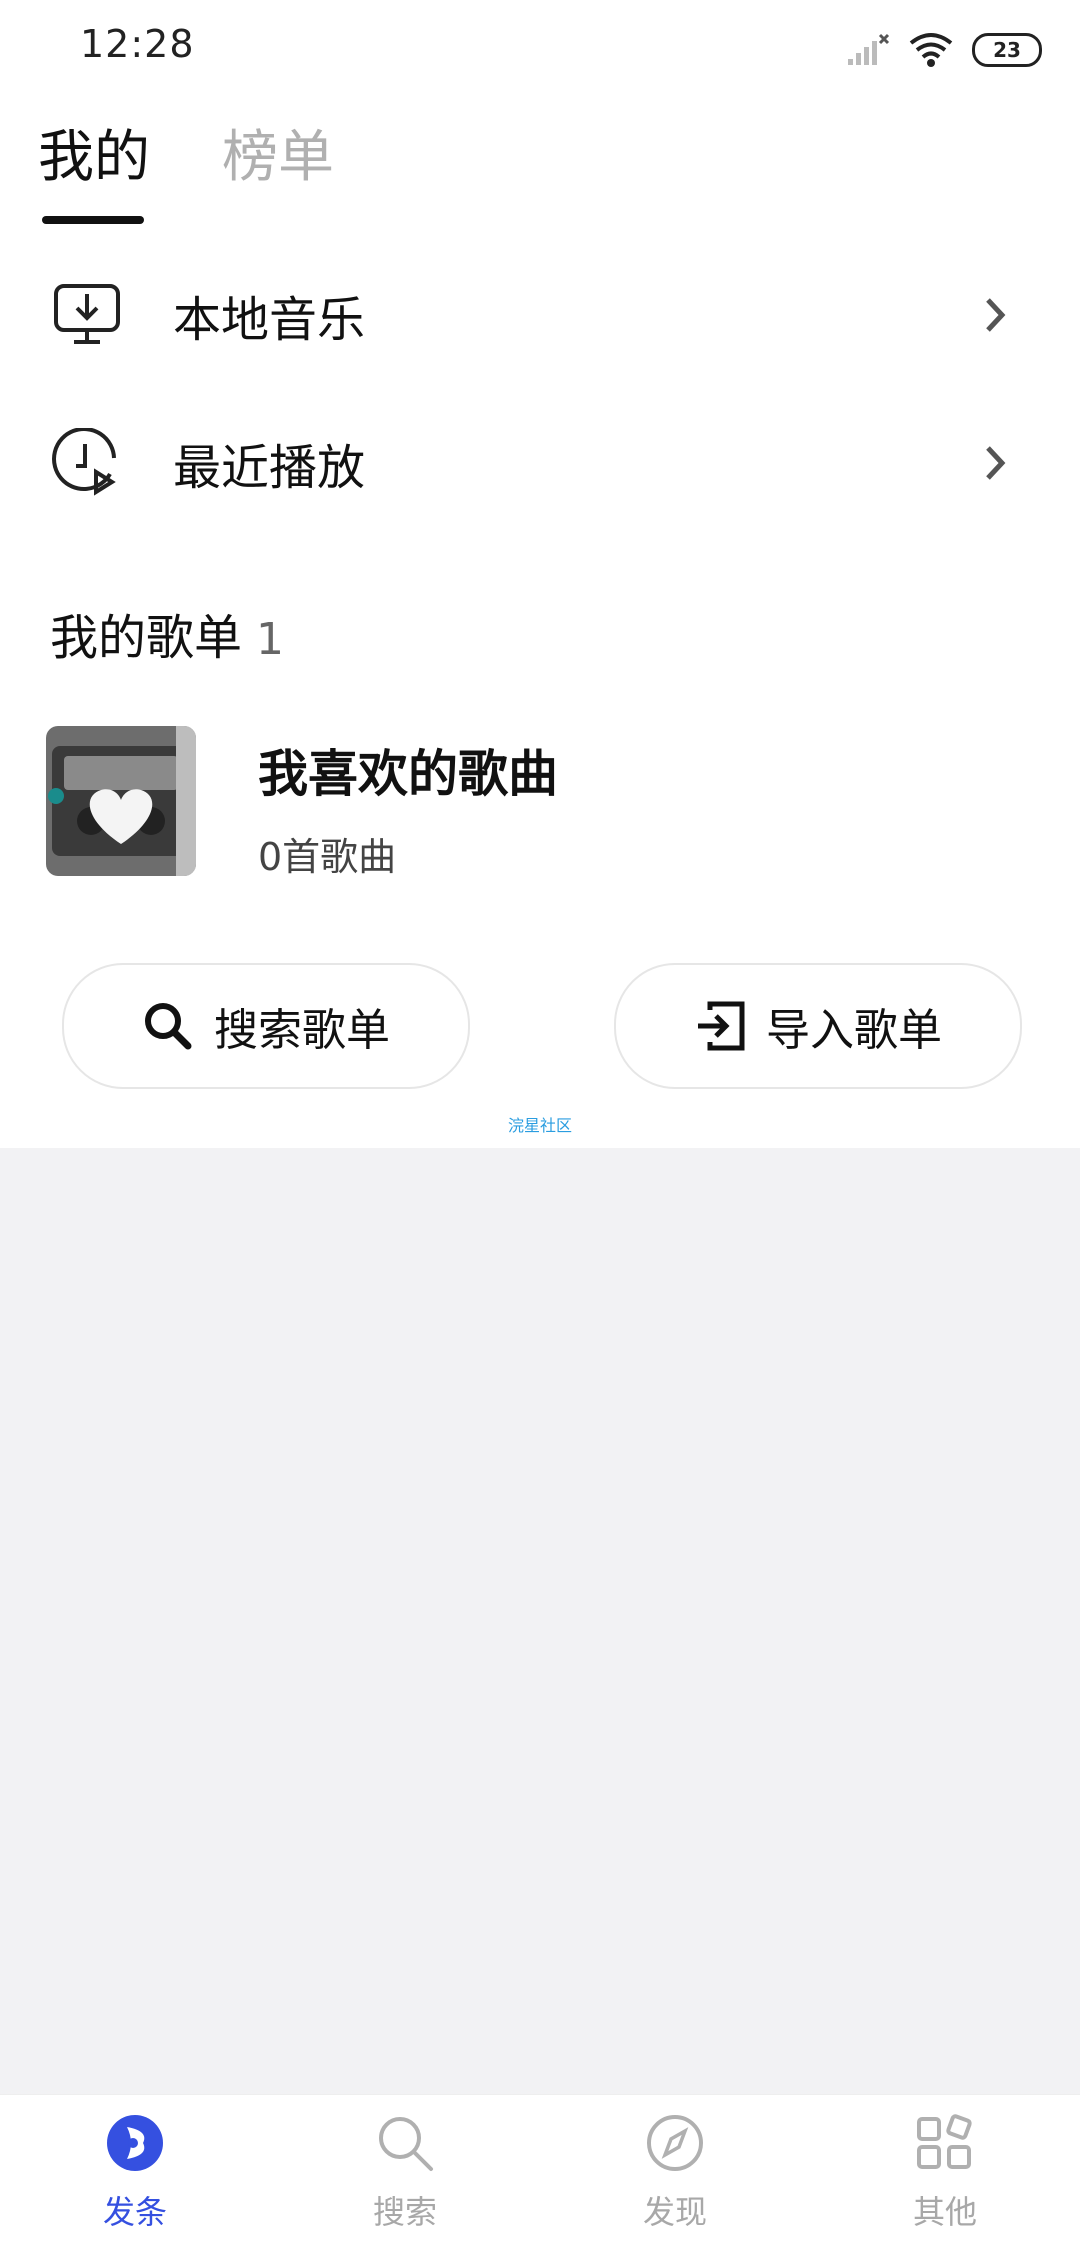 The width and height of the screenshot is (1080, 2249). What do you see at coordinates (540, 48) in the screenshot?
I see `status-bar: 12:28 23` at bounding box center [540, 48].